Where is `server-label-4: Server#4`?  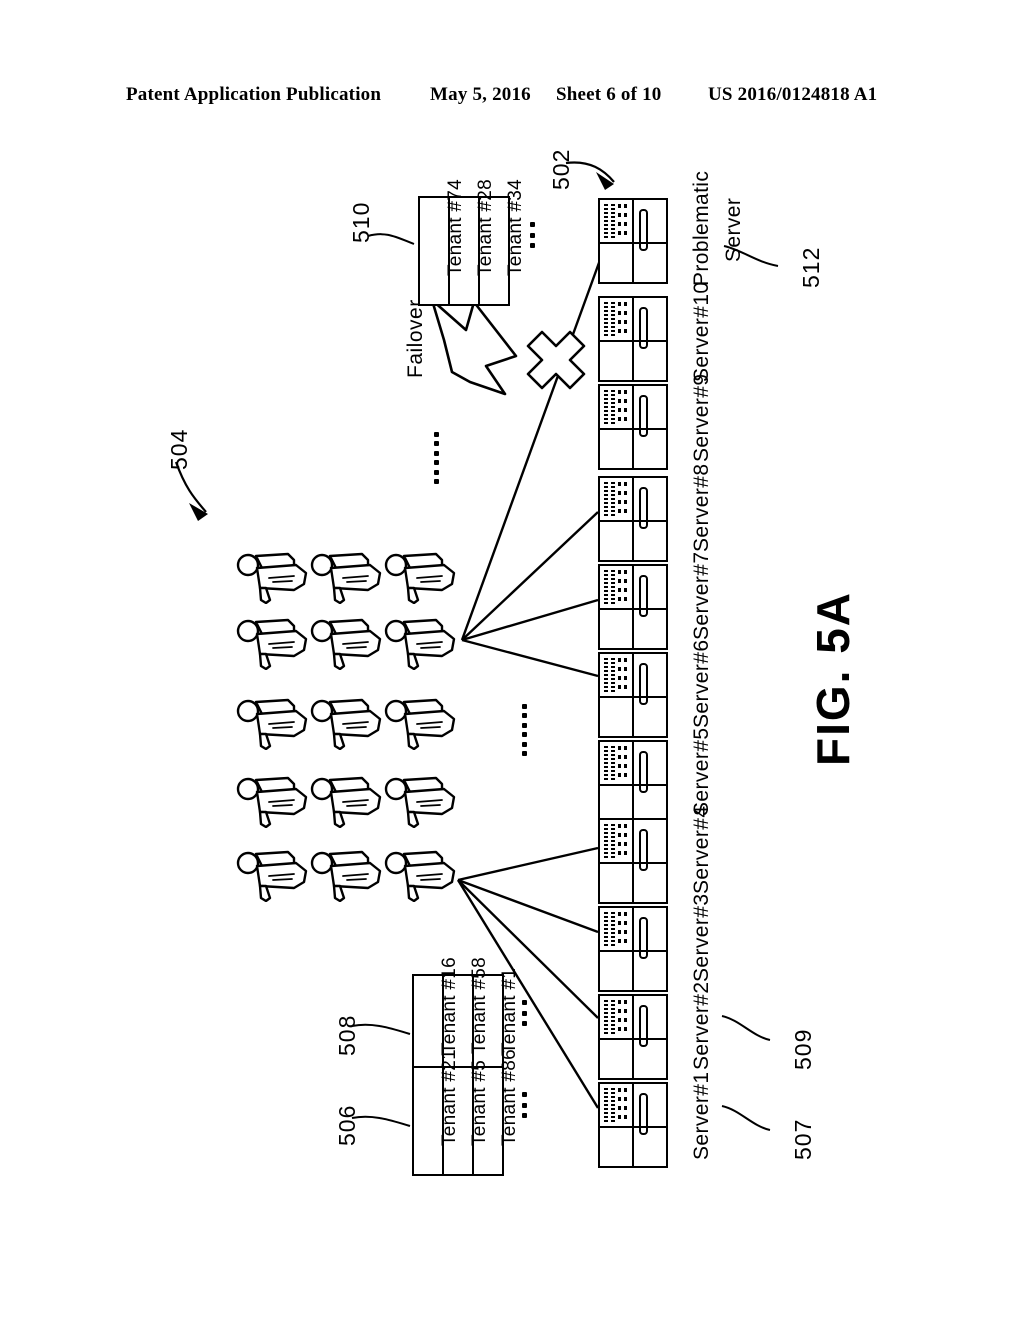
server-label-4: Server#4 is located at coordinates (701, 849).